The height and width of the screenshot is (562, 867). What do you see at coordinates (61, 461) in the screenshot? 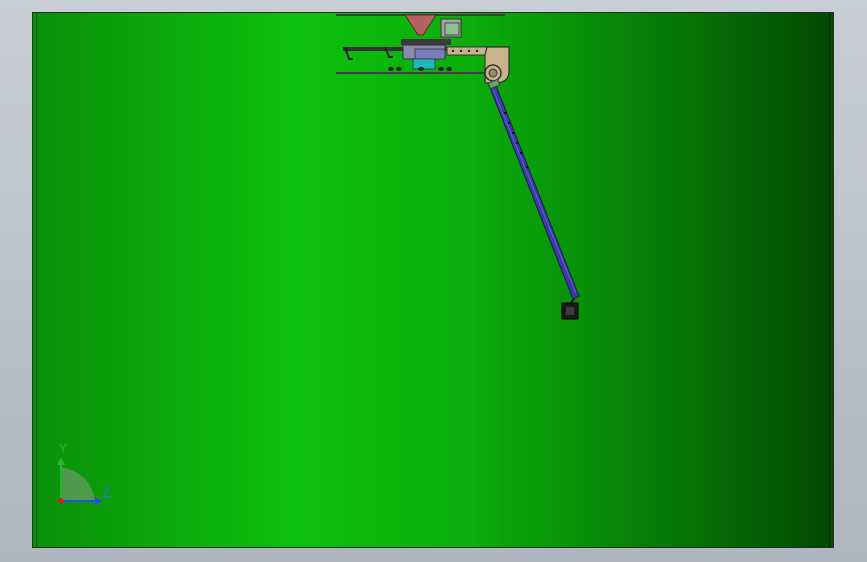
I see `triad-y-arrow` at bounding box center [61, 461].